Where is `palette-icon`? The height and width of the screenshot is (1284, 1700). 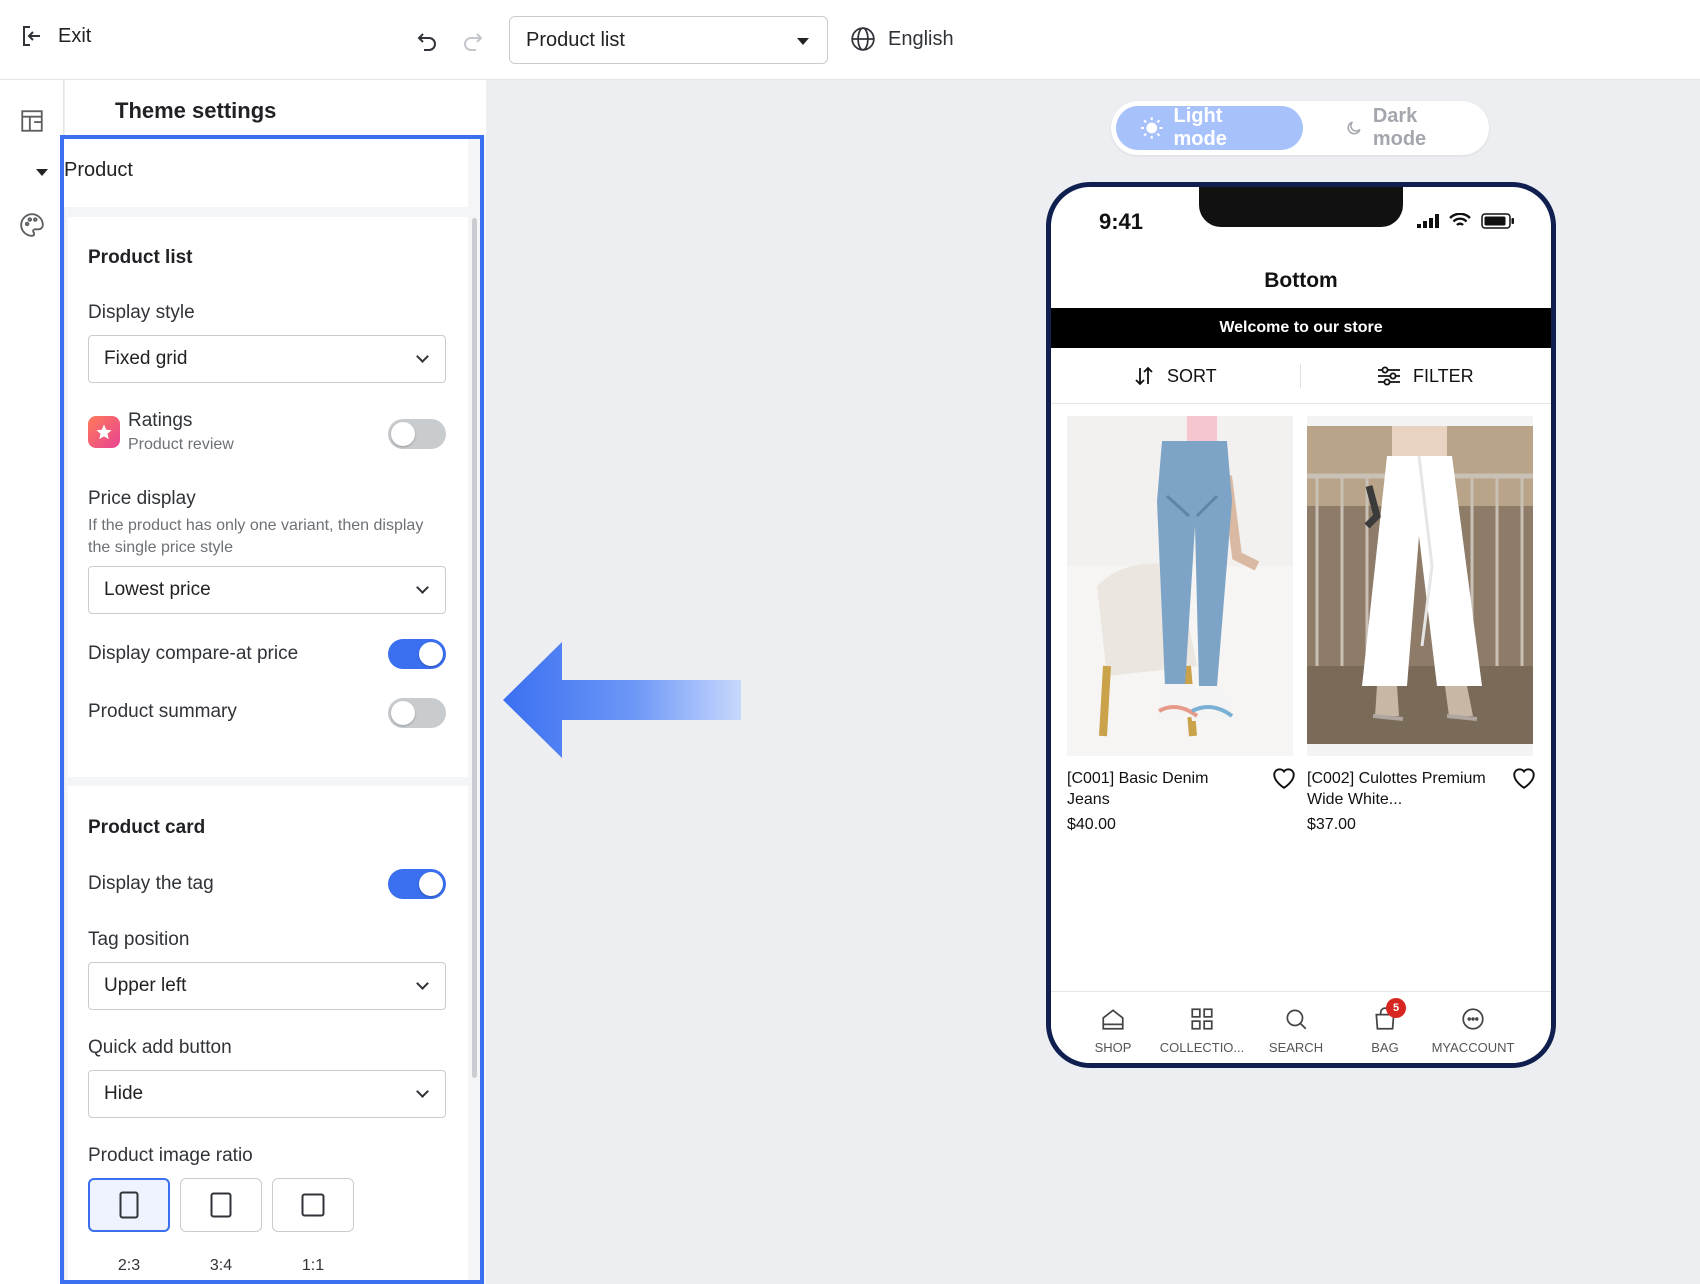
palette-icon is located at coordinates (32, 225).